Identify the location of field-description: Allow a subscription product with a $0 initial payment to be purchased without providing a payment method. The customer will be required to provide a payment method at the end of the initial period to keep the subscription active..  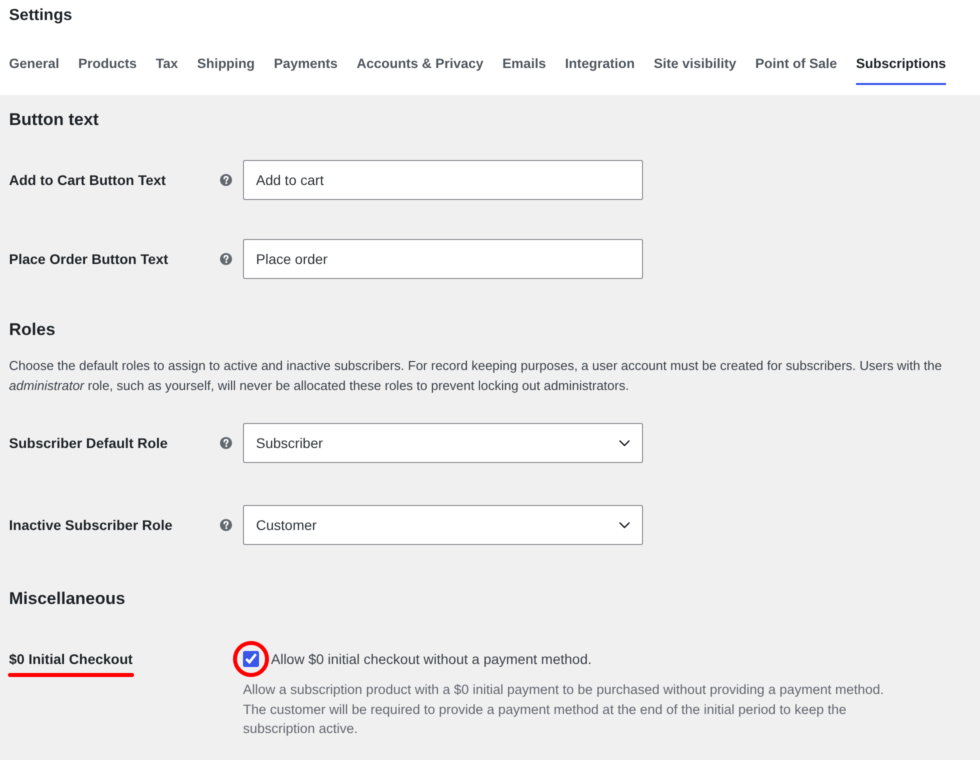
(564, 709).